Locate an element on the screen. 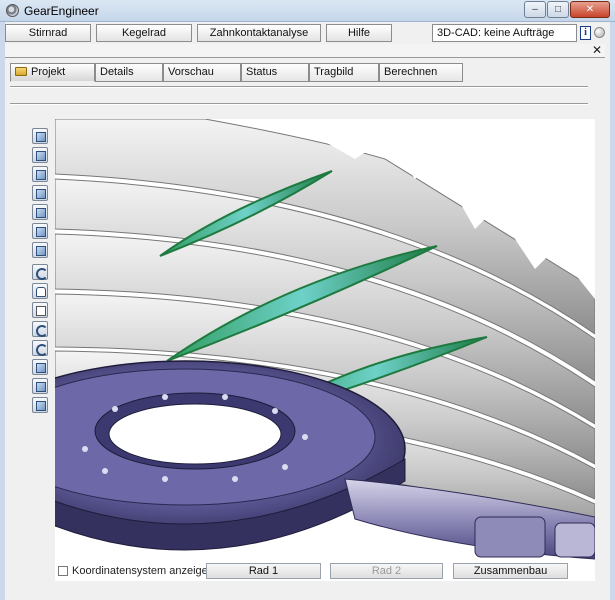 This screenshot has width=615, height=600. view-right-icon is located at coordinates (40, 193).